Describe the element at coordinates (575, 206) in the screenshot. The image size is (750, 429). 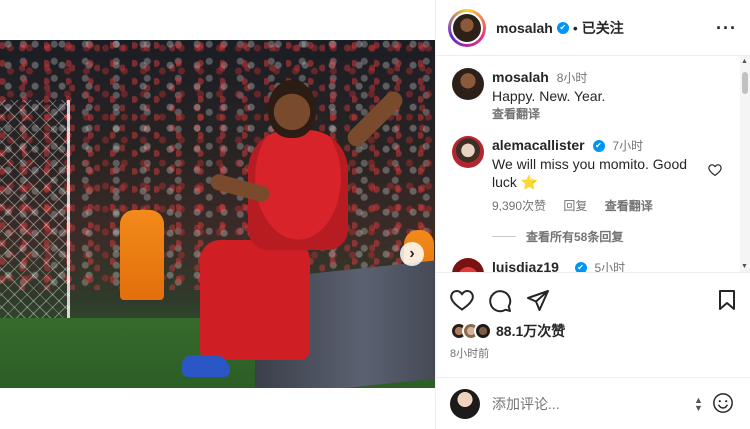
I see `reply-button: 回复` at that location.